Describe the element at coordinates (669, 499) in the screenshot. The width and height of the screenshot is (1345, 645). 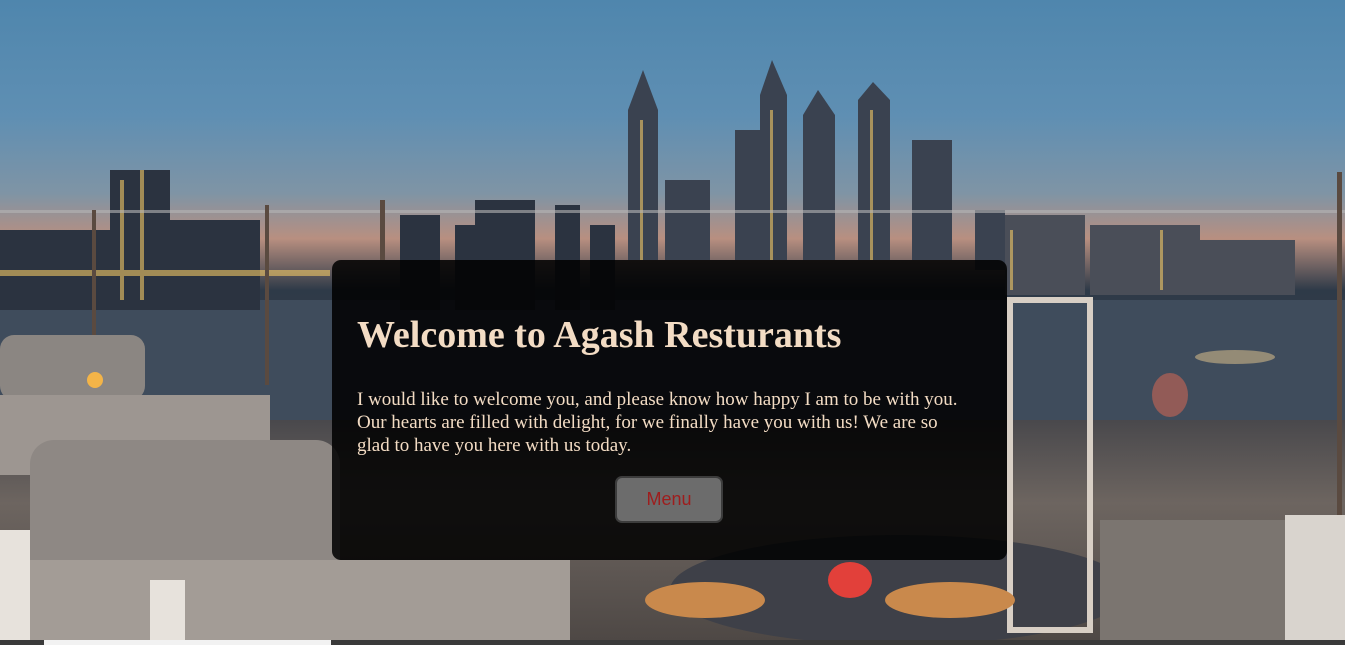
I see `menu-button: Menu` at that location.